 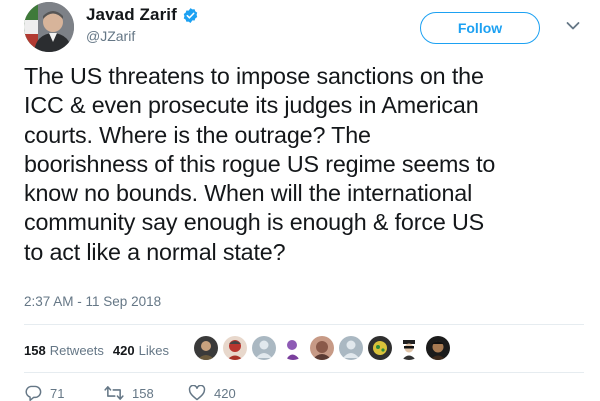 I want to click on retweets-label: Retweets, so click(x=76, y=350).